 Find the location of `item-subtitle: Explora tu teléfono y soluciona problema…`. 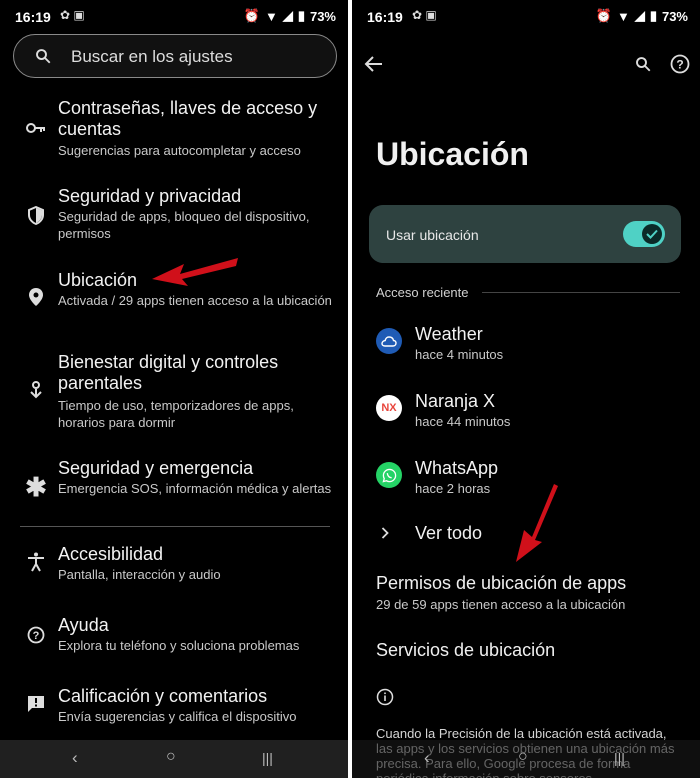

item-subtitle: Explora tu teléfono y soluciona problema… is located at coordinates (179, 645).